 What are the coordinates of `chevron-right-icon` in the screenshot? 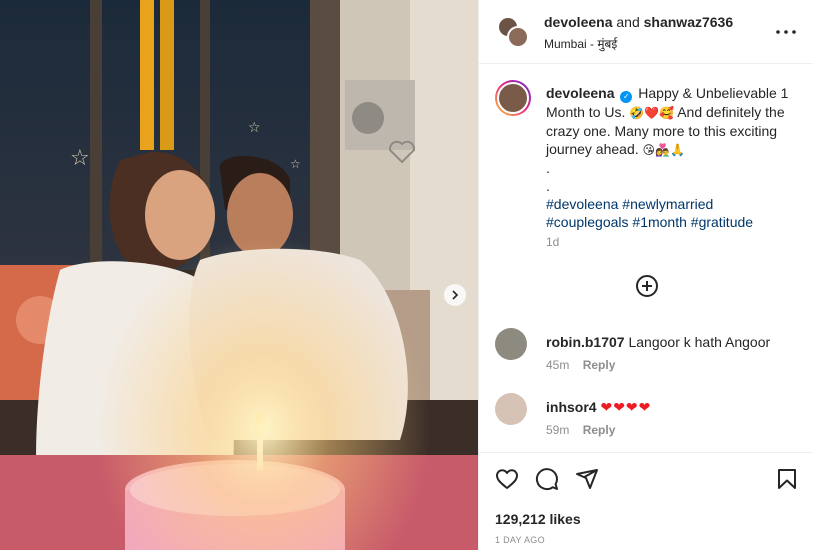 It's located at (455, 295).